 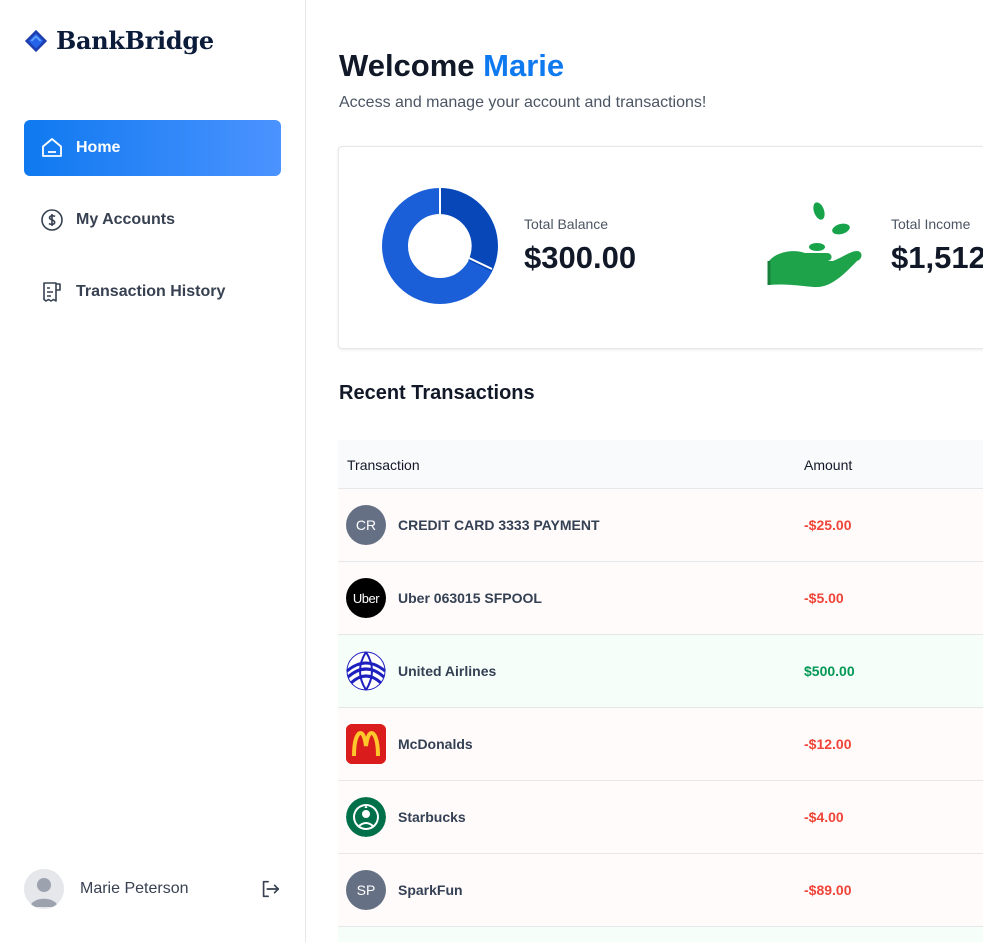 What do you see at coordinates (437, 393) in the screenshot?
I see `recent-transactions-title: Recent Transactions` at bounding box center [437, 393].